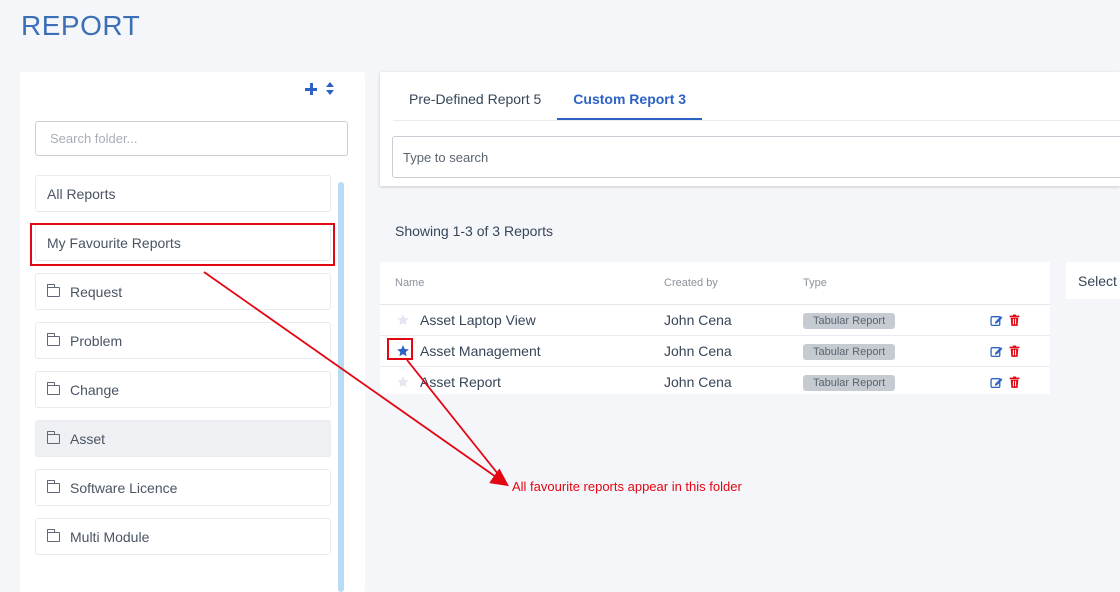 The width and height of the screenshot is (1120, 592). I want to click on tab-pre-defined-report: Pre-Defined Report 5, so click(475, 96).